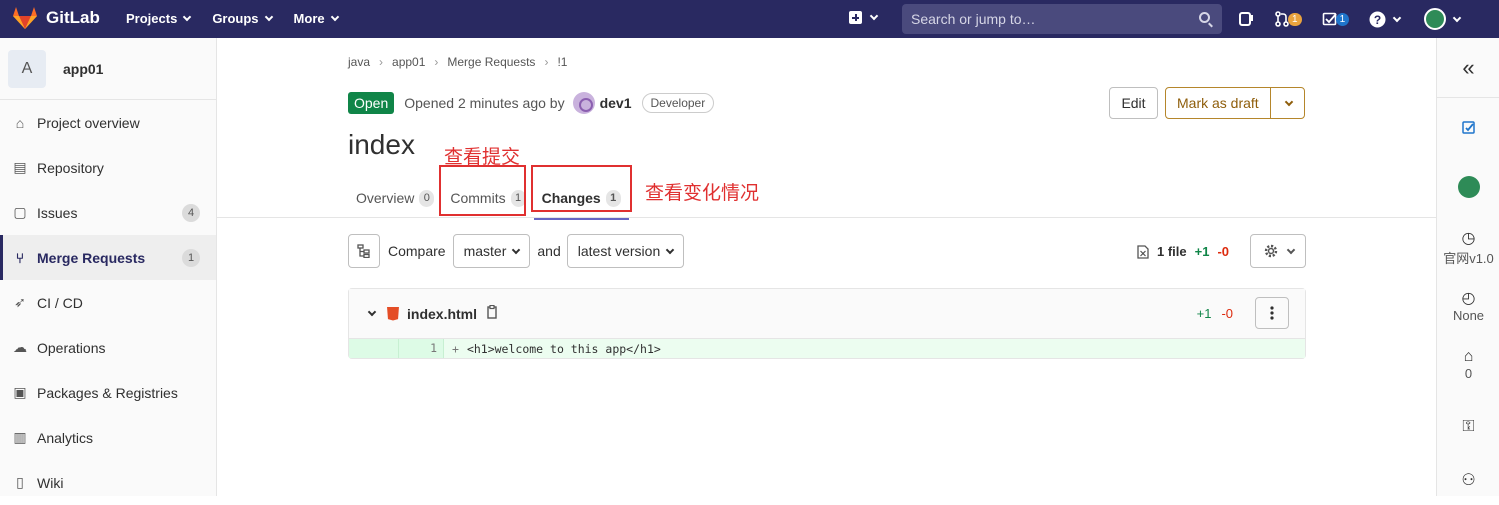 The height and width of the screenshot is (505, 1499). What do you see at coordinates (359, 62) in the screenshot?
I see `breadcrumb-java: java` at bounding box center [359, 62].